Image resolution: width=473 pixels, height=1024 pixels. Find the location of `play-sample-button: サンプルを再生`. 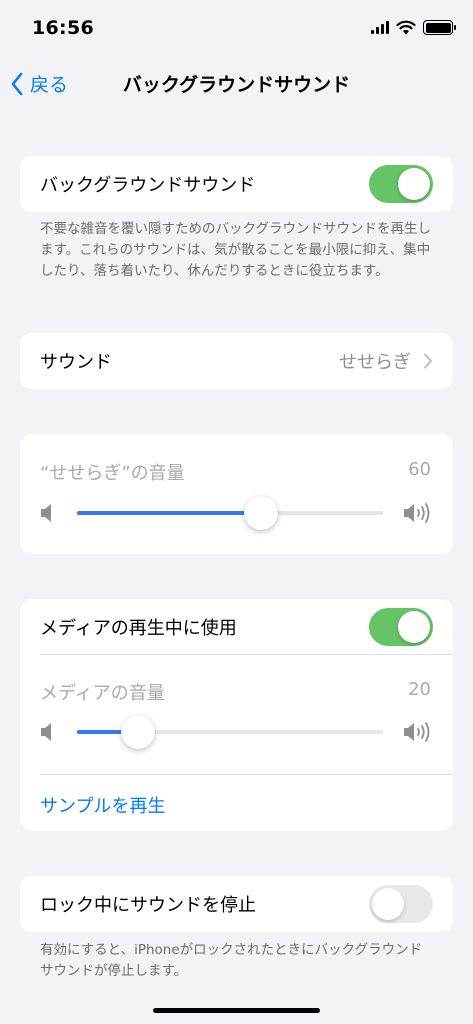

play-sample-button: サンプルを再生 is located at coordinates (102, 805).